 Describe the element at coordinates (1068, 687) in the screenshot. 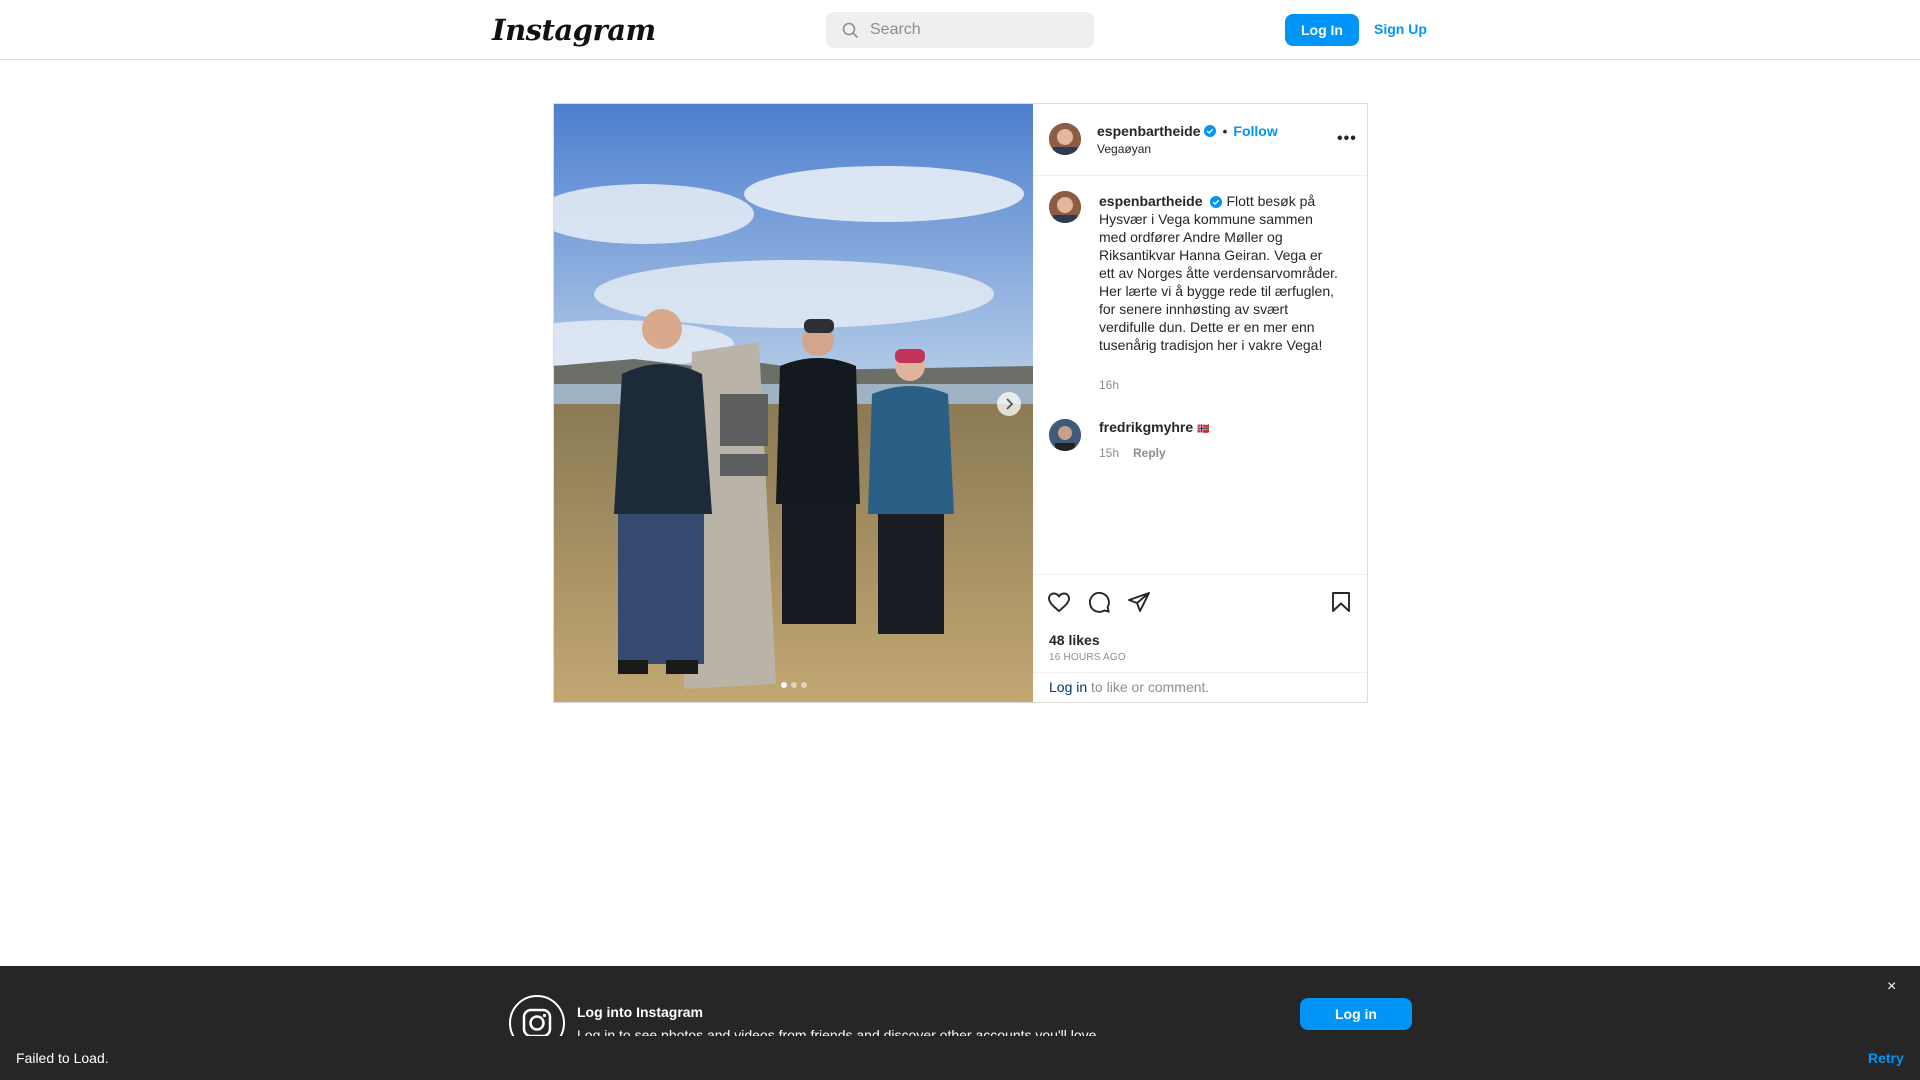

I see `login-prompt-link: Log in` at that location.